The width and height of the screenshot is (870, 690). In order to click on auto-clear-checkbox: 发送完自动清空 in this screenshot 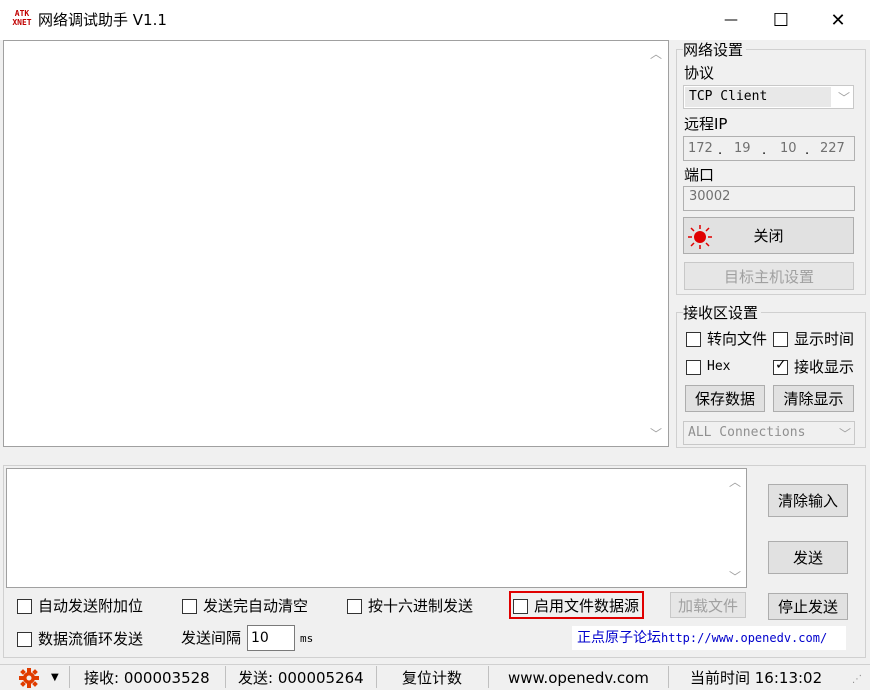, I will do `click(245, 606)`.